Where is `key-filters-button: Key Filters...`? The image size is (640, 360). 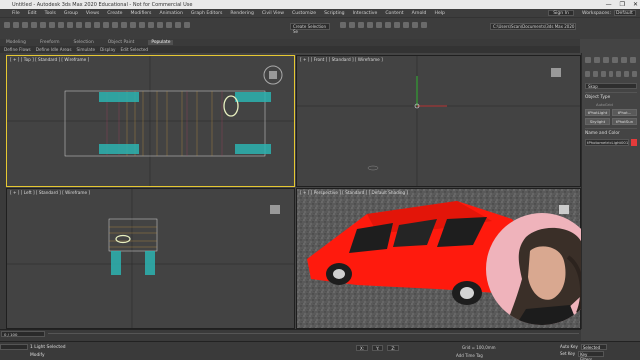 key-filters-button: Key Filters... is located at coordinates (591, 355).